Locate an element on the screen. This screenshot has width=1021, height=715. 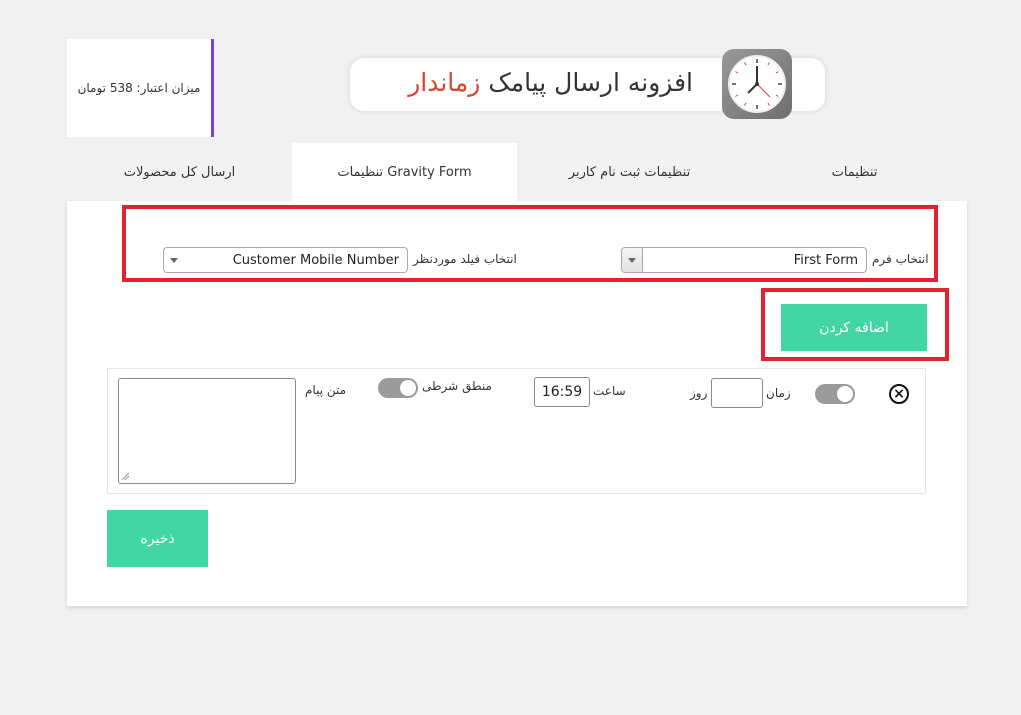
form-select: First Form is located at coordinates (744, 260).